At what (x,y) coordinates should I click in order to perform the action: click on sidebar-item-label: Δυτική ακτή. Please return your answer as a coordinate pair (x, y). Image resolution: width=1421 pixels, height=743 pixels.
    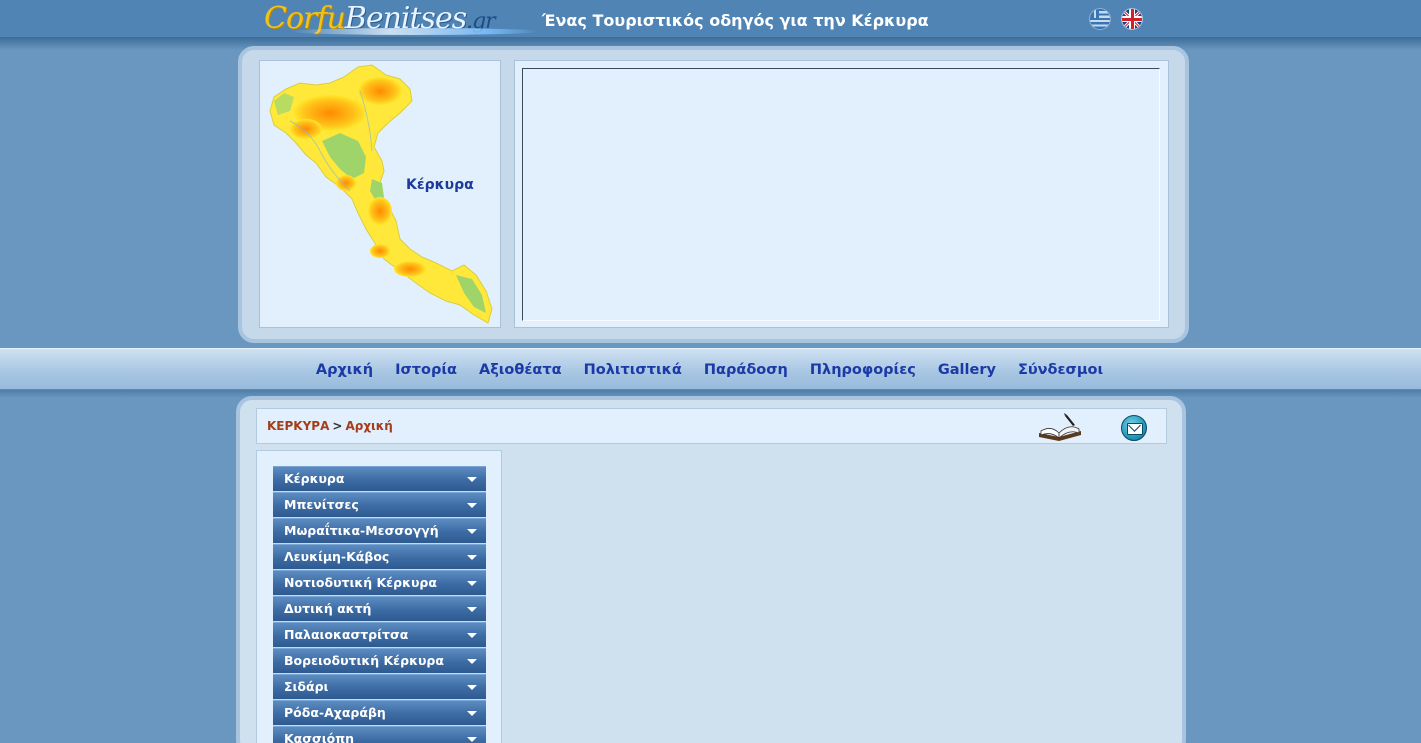
    Looking at the image, I should click on (328, 608).